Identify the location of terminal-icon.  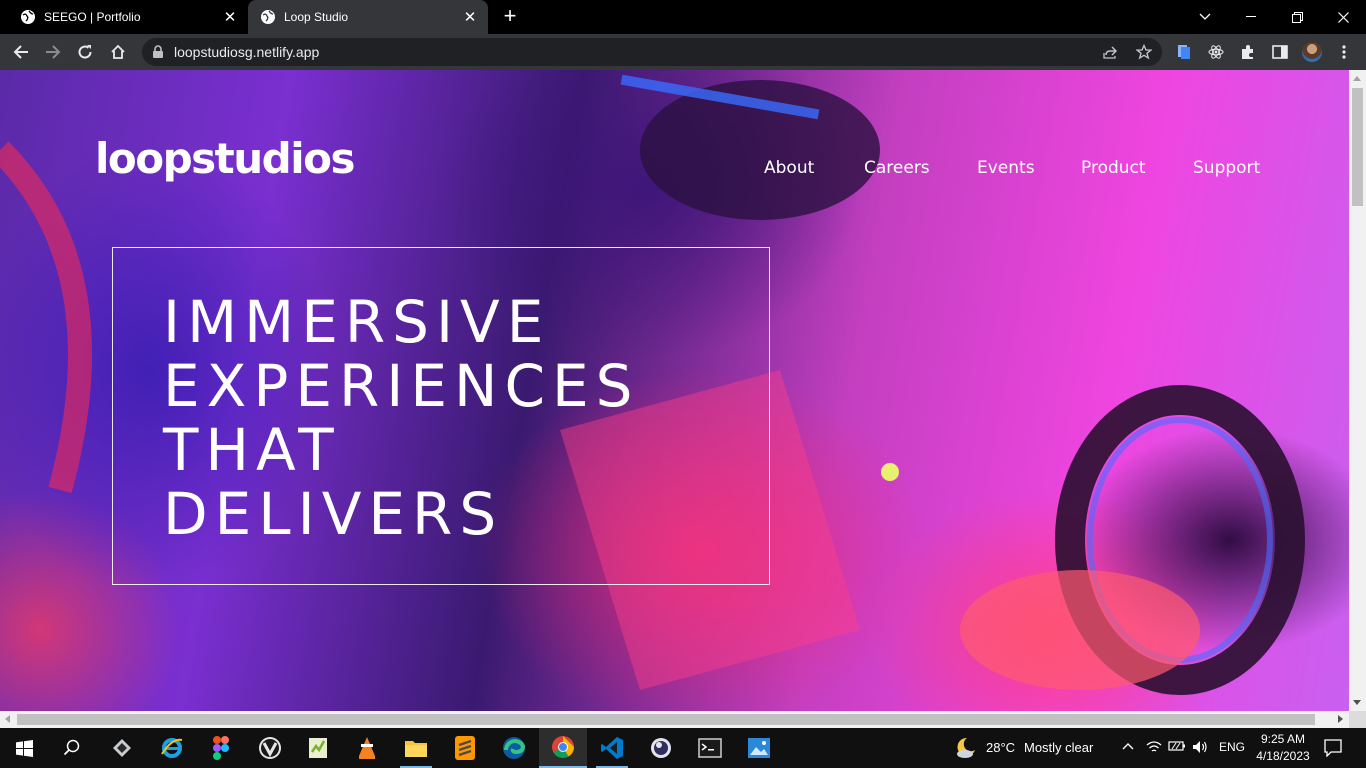
(710, 748).